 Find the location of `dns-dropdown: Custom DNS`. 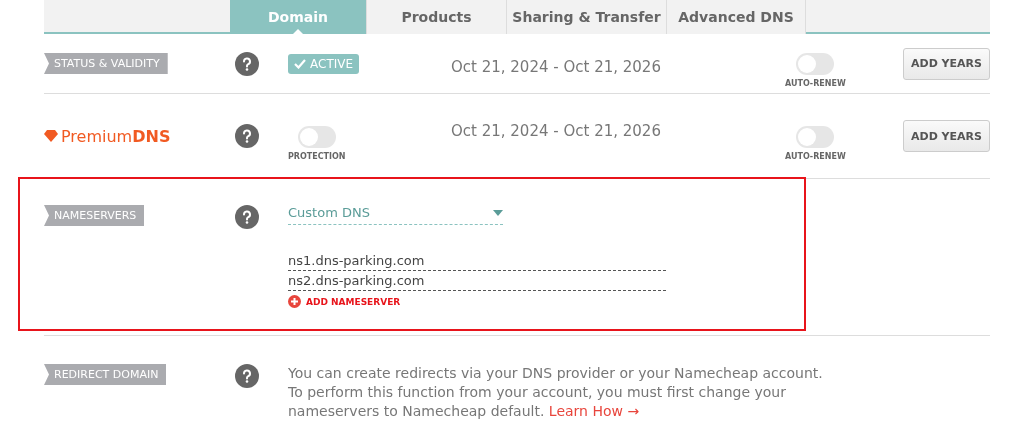

dns-dropdown: Custom DNS is located at coordinates (395, 215).